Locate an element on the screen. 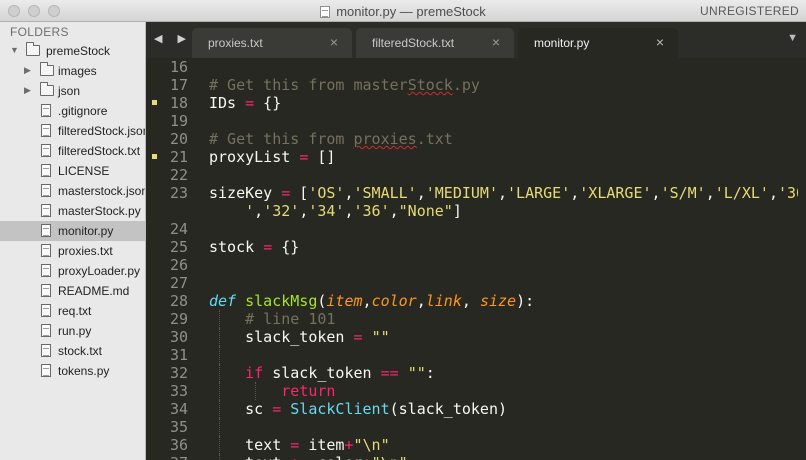 Image resolution: width=806 pixels, height=460 pixels. sidebar-item-gitignore: .gitignore is located at coordinates (72, 111).